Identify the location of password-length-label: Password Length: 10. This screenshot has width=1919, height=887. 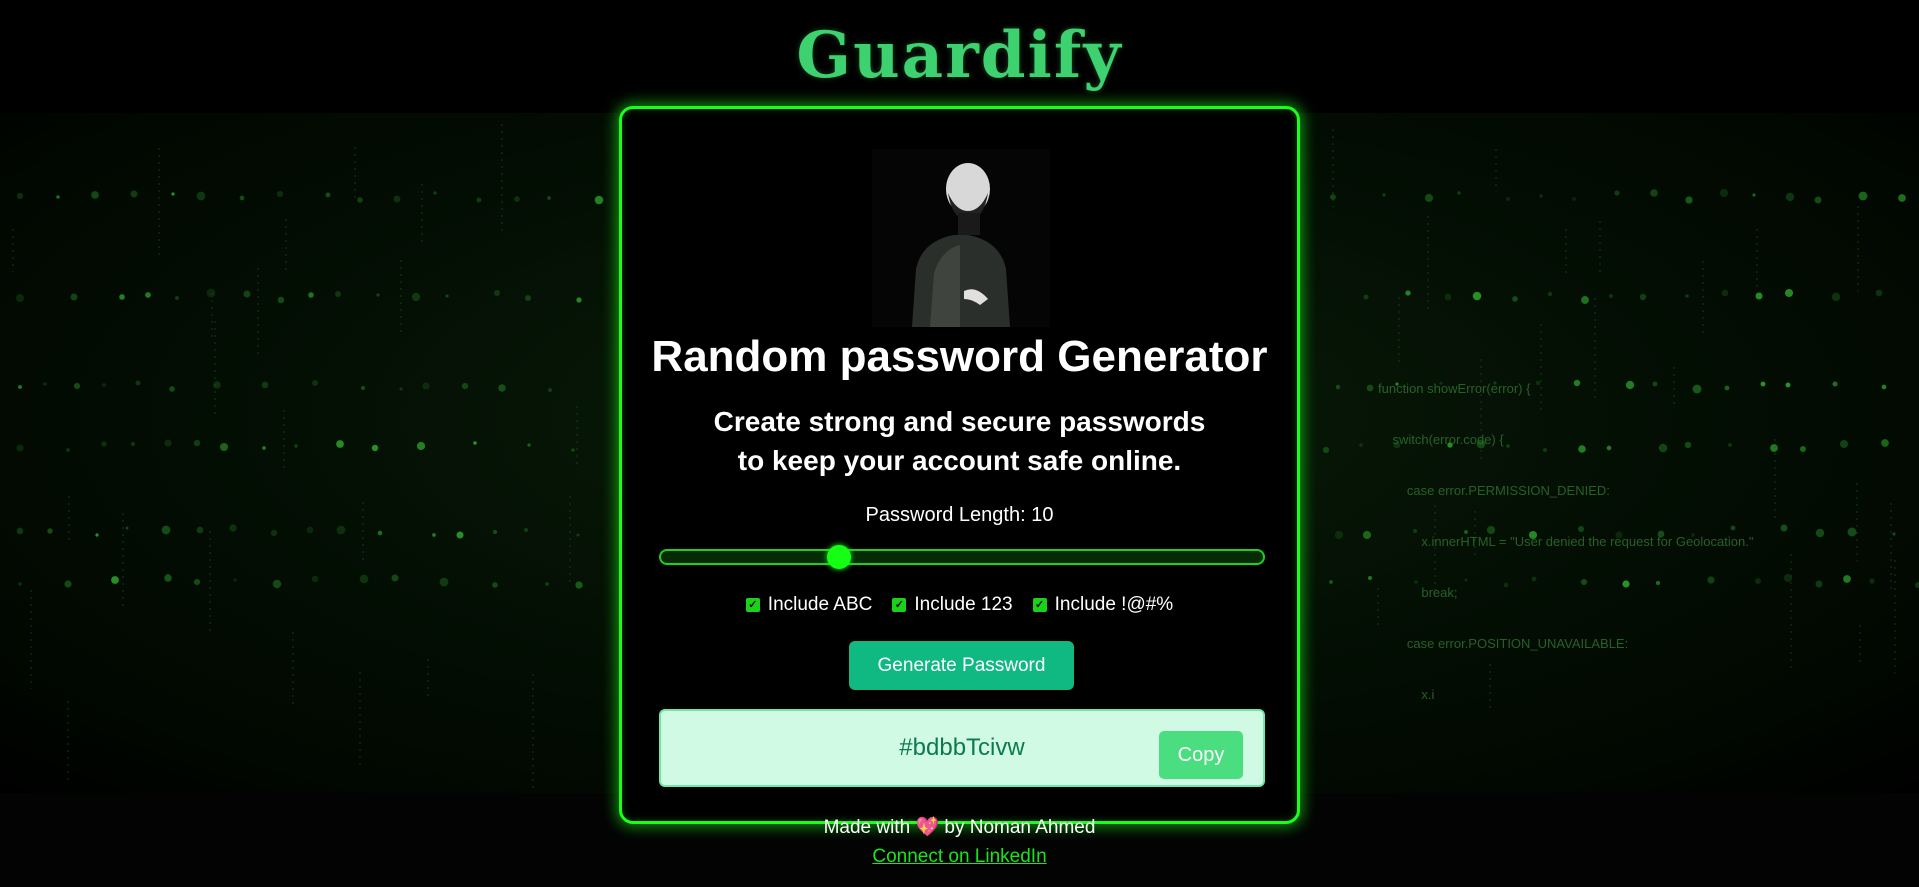
(959, 515).